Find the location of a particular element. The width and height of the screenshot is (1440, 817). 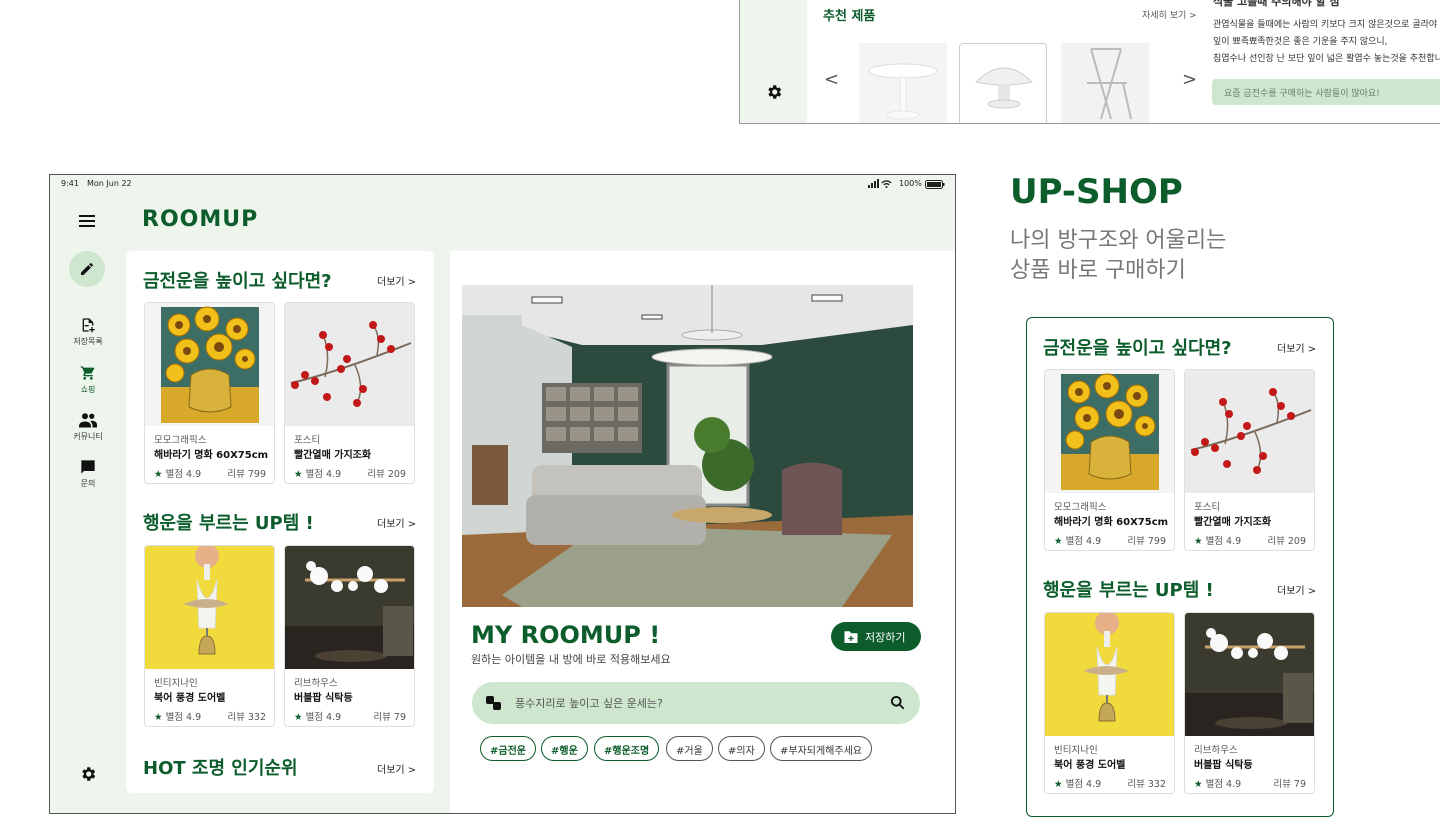

hashtag-chip: #행운 is located at coordinates (564, 748).